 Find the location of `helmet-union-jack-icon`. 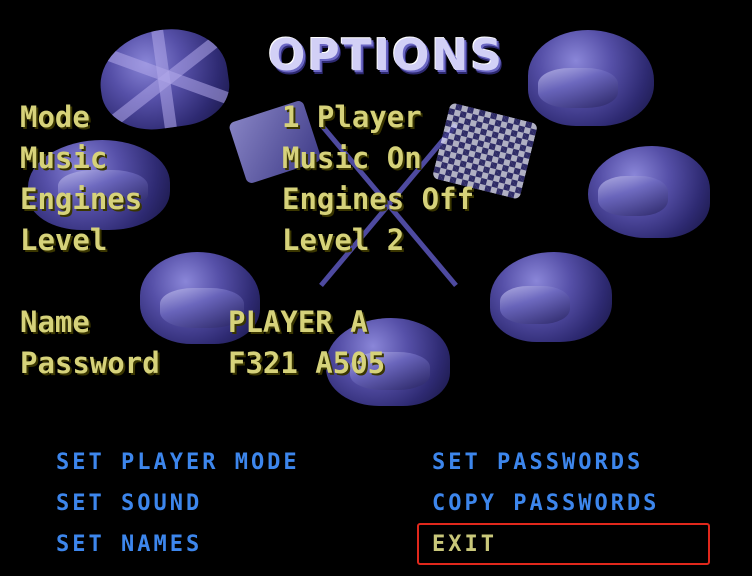

helmet-union-jack-icon is located at coordinates (164, 79).